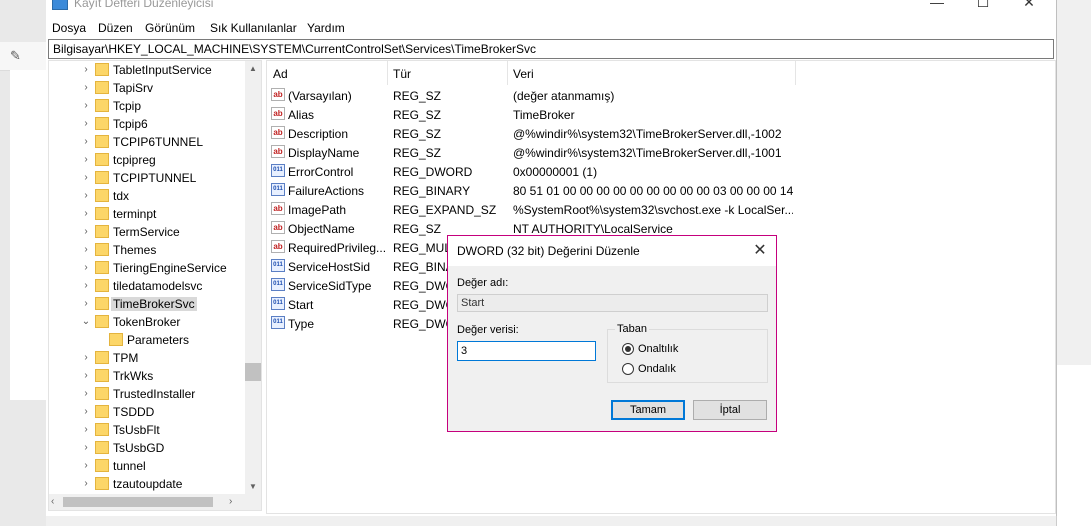  Describe the element at coordinates (730, 410) in the screenshot. I see `cancel-button: İptal` at that location.